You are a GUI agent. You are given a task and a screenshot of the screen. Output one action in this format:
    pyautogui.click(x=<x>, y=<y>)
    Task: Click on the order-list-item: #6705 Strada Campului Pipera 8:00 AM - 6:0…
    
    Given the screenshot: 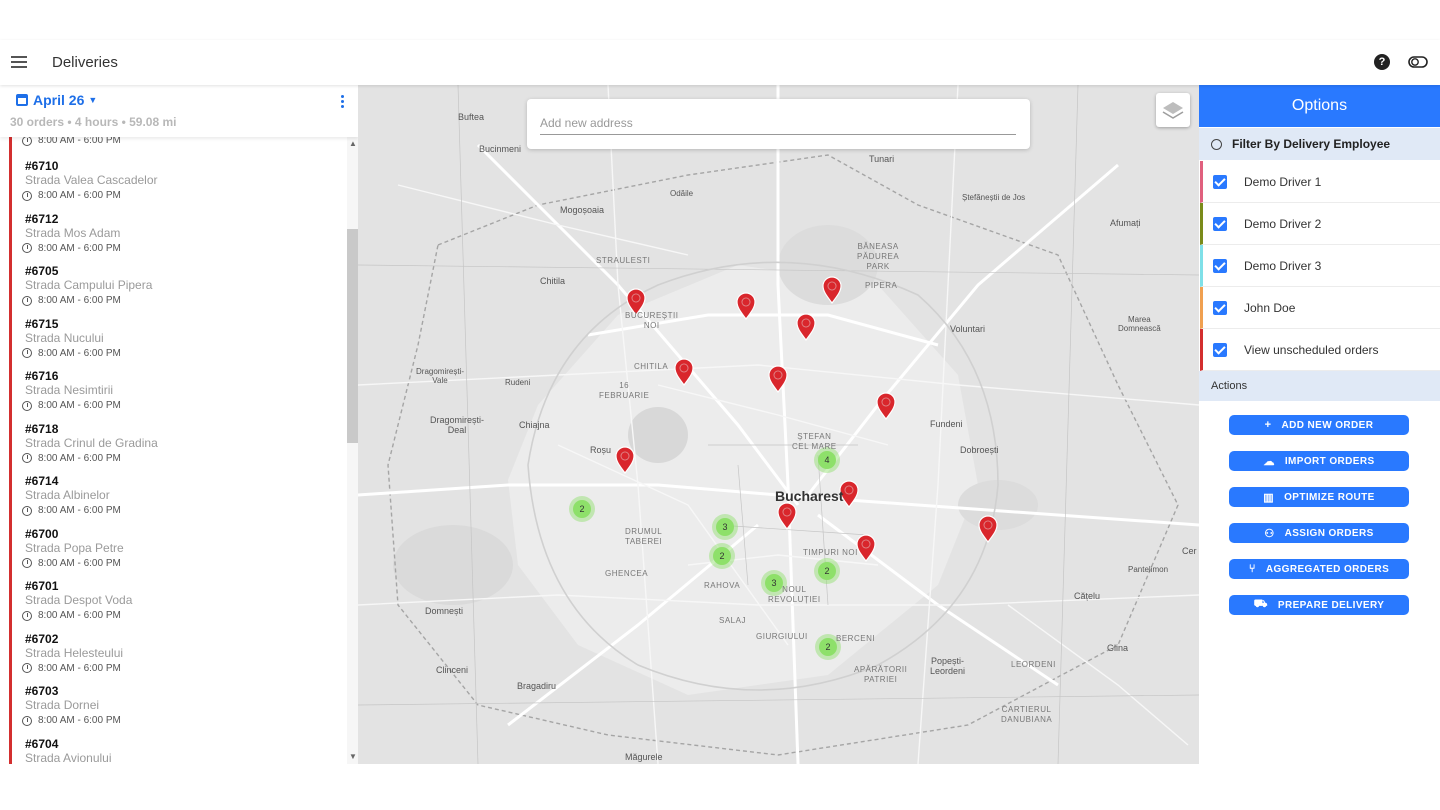 What is the action you would take?
    pyautogui.click(x=179, y=292)
    